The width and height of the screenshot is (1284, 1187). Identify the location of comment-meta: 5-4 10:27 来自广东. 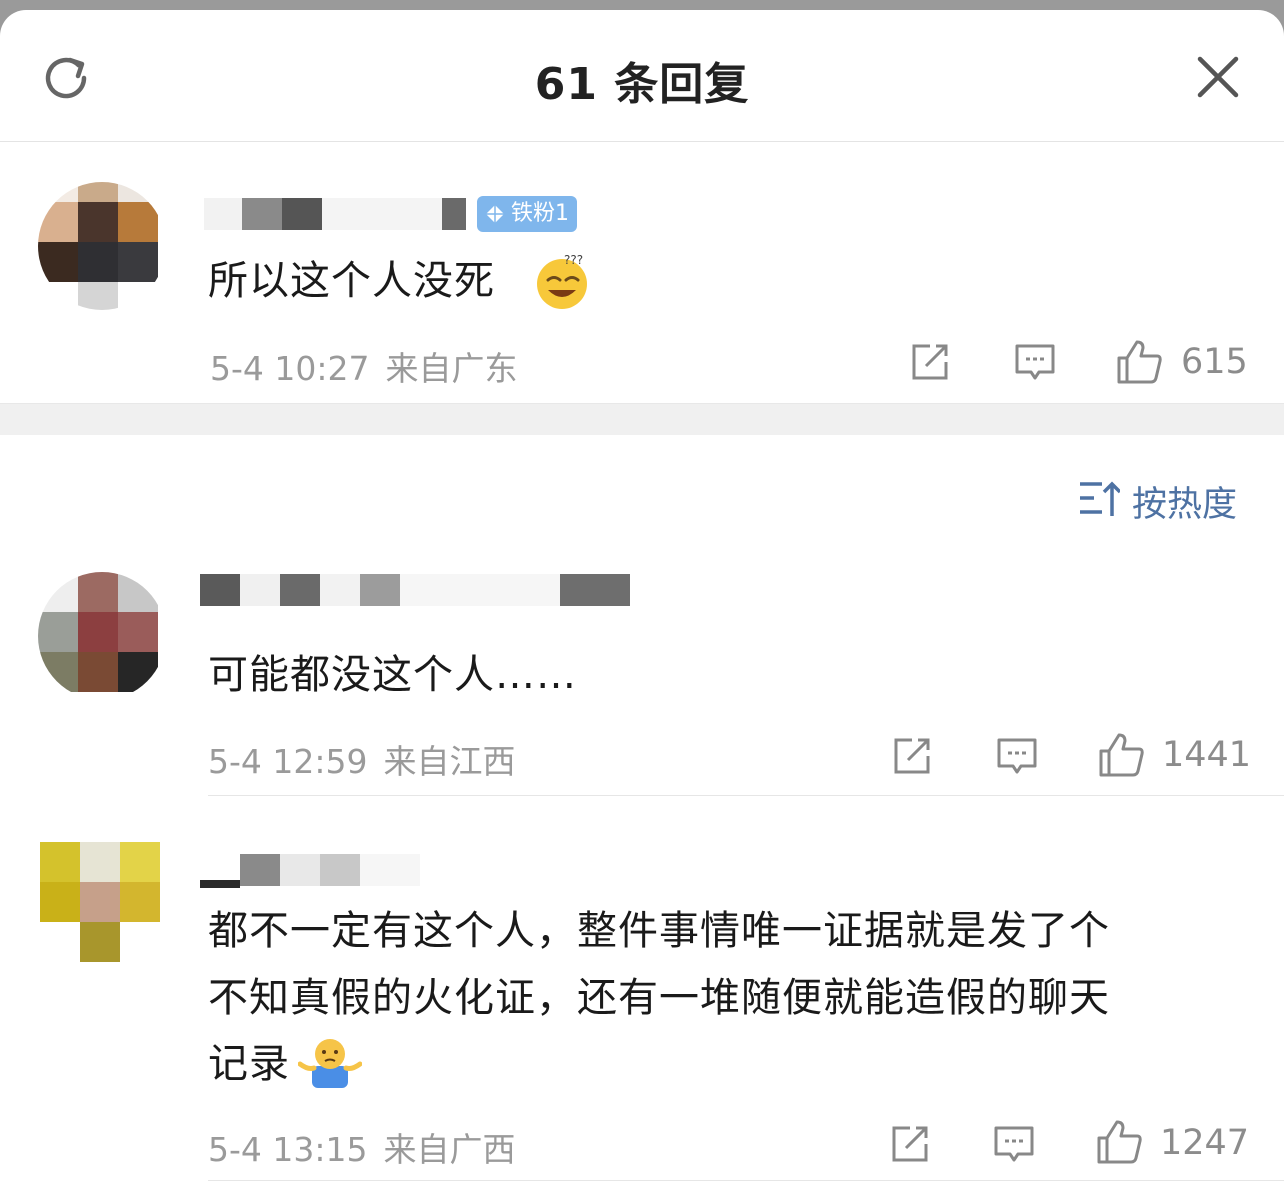
(364, 366).